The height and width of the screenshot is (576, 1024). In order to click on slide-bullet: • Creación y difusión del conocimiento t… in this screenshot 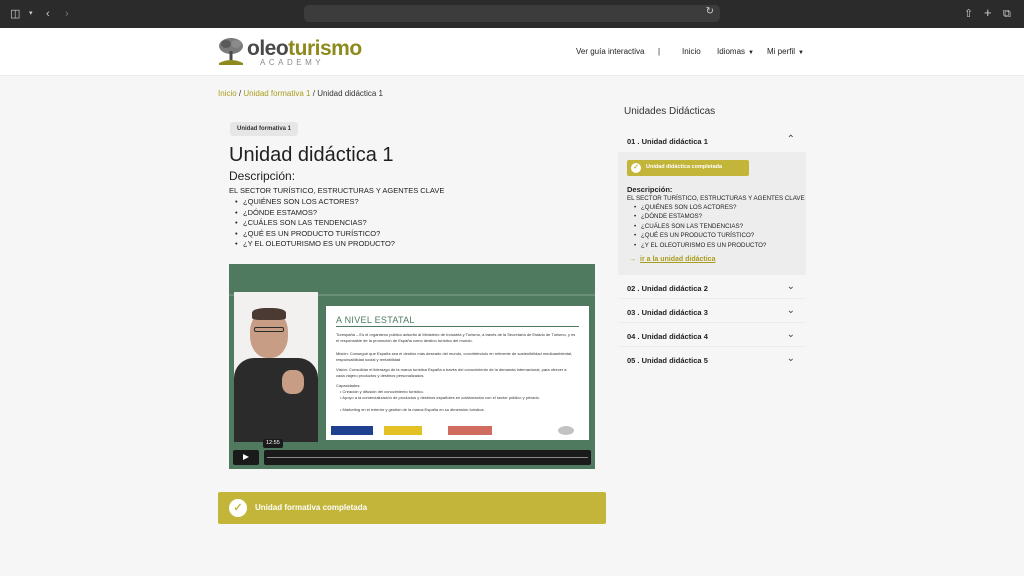, I will do `click(382, 391)`.